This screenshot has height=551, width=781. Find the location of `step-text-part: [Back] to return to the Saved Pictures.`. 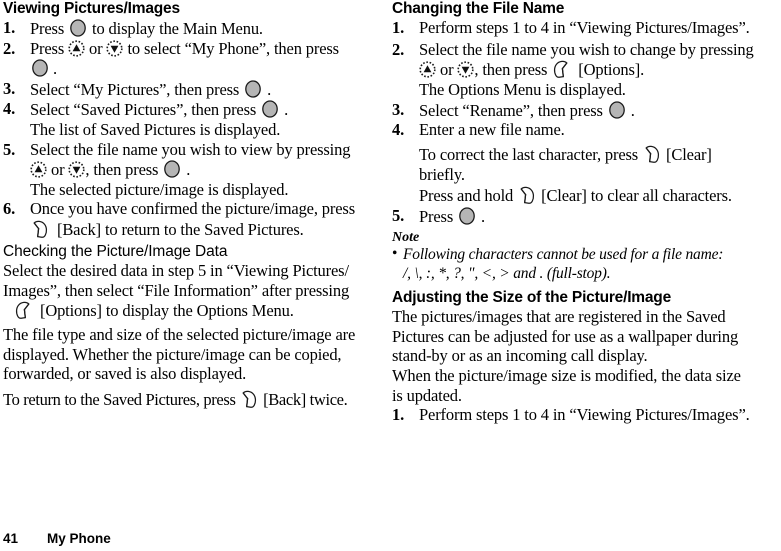

step-text-part: [Back] to return to the Saved Pictures. is located at coordinates (178, 229).